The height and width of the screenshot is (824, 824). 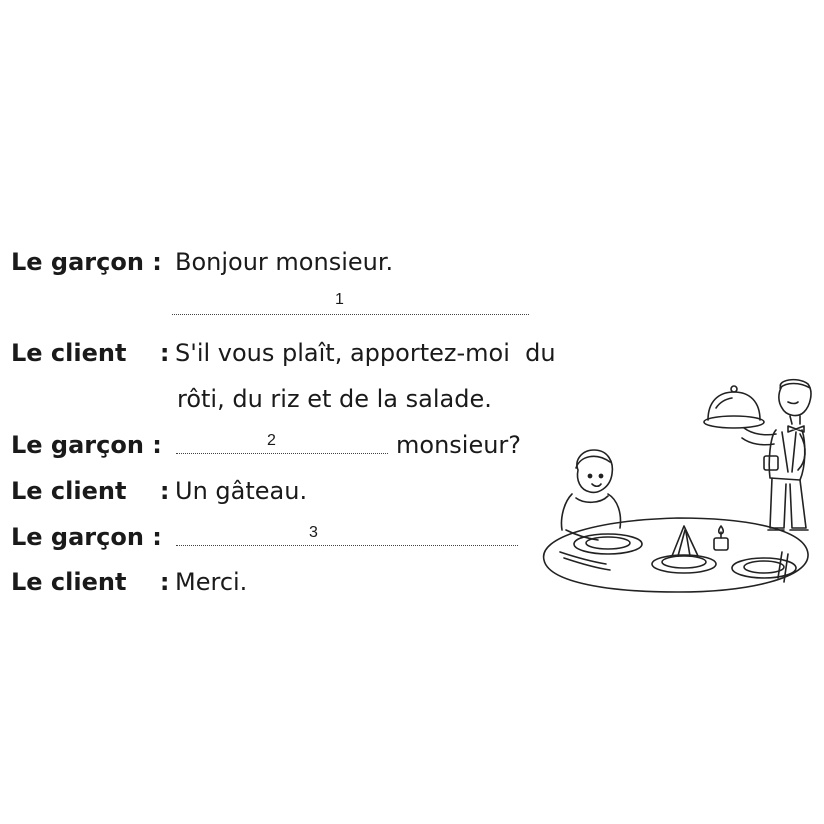 I want to click on blank-number-3: 3, so click(x=313, y=532).